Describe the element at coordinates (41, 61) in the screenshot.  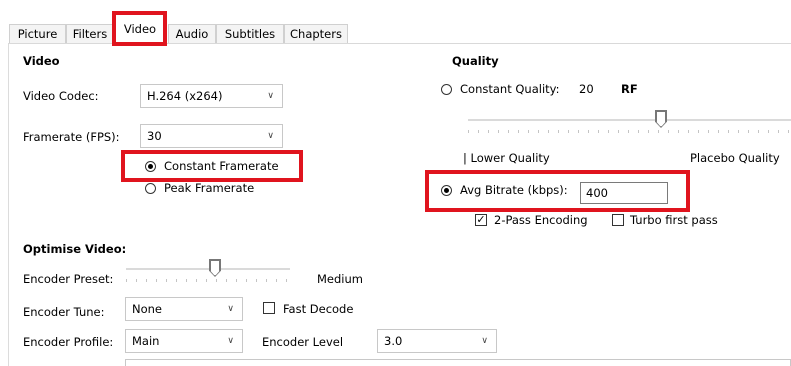
I see `video-heading: Video` at that location.